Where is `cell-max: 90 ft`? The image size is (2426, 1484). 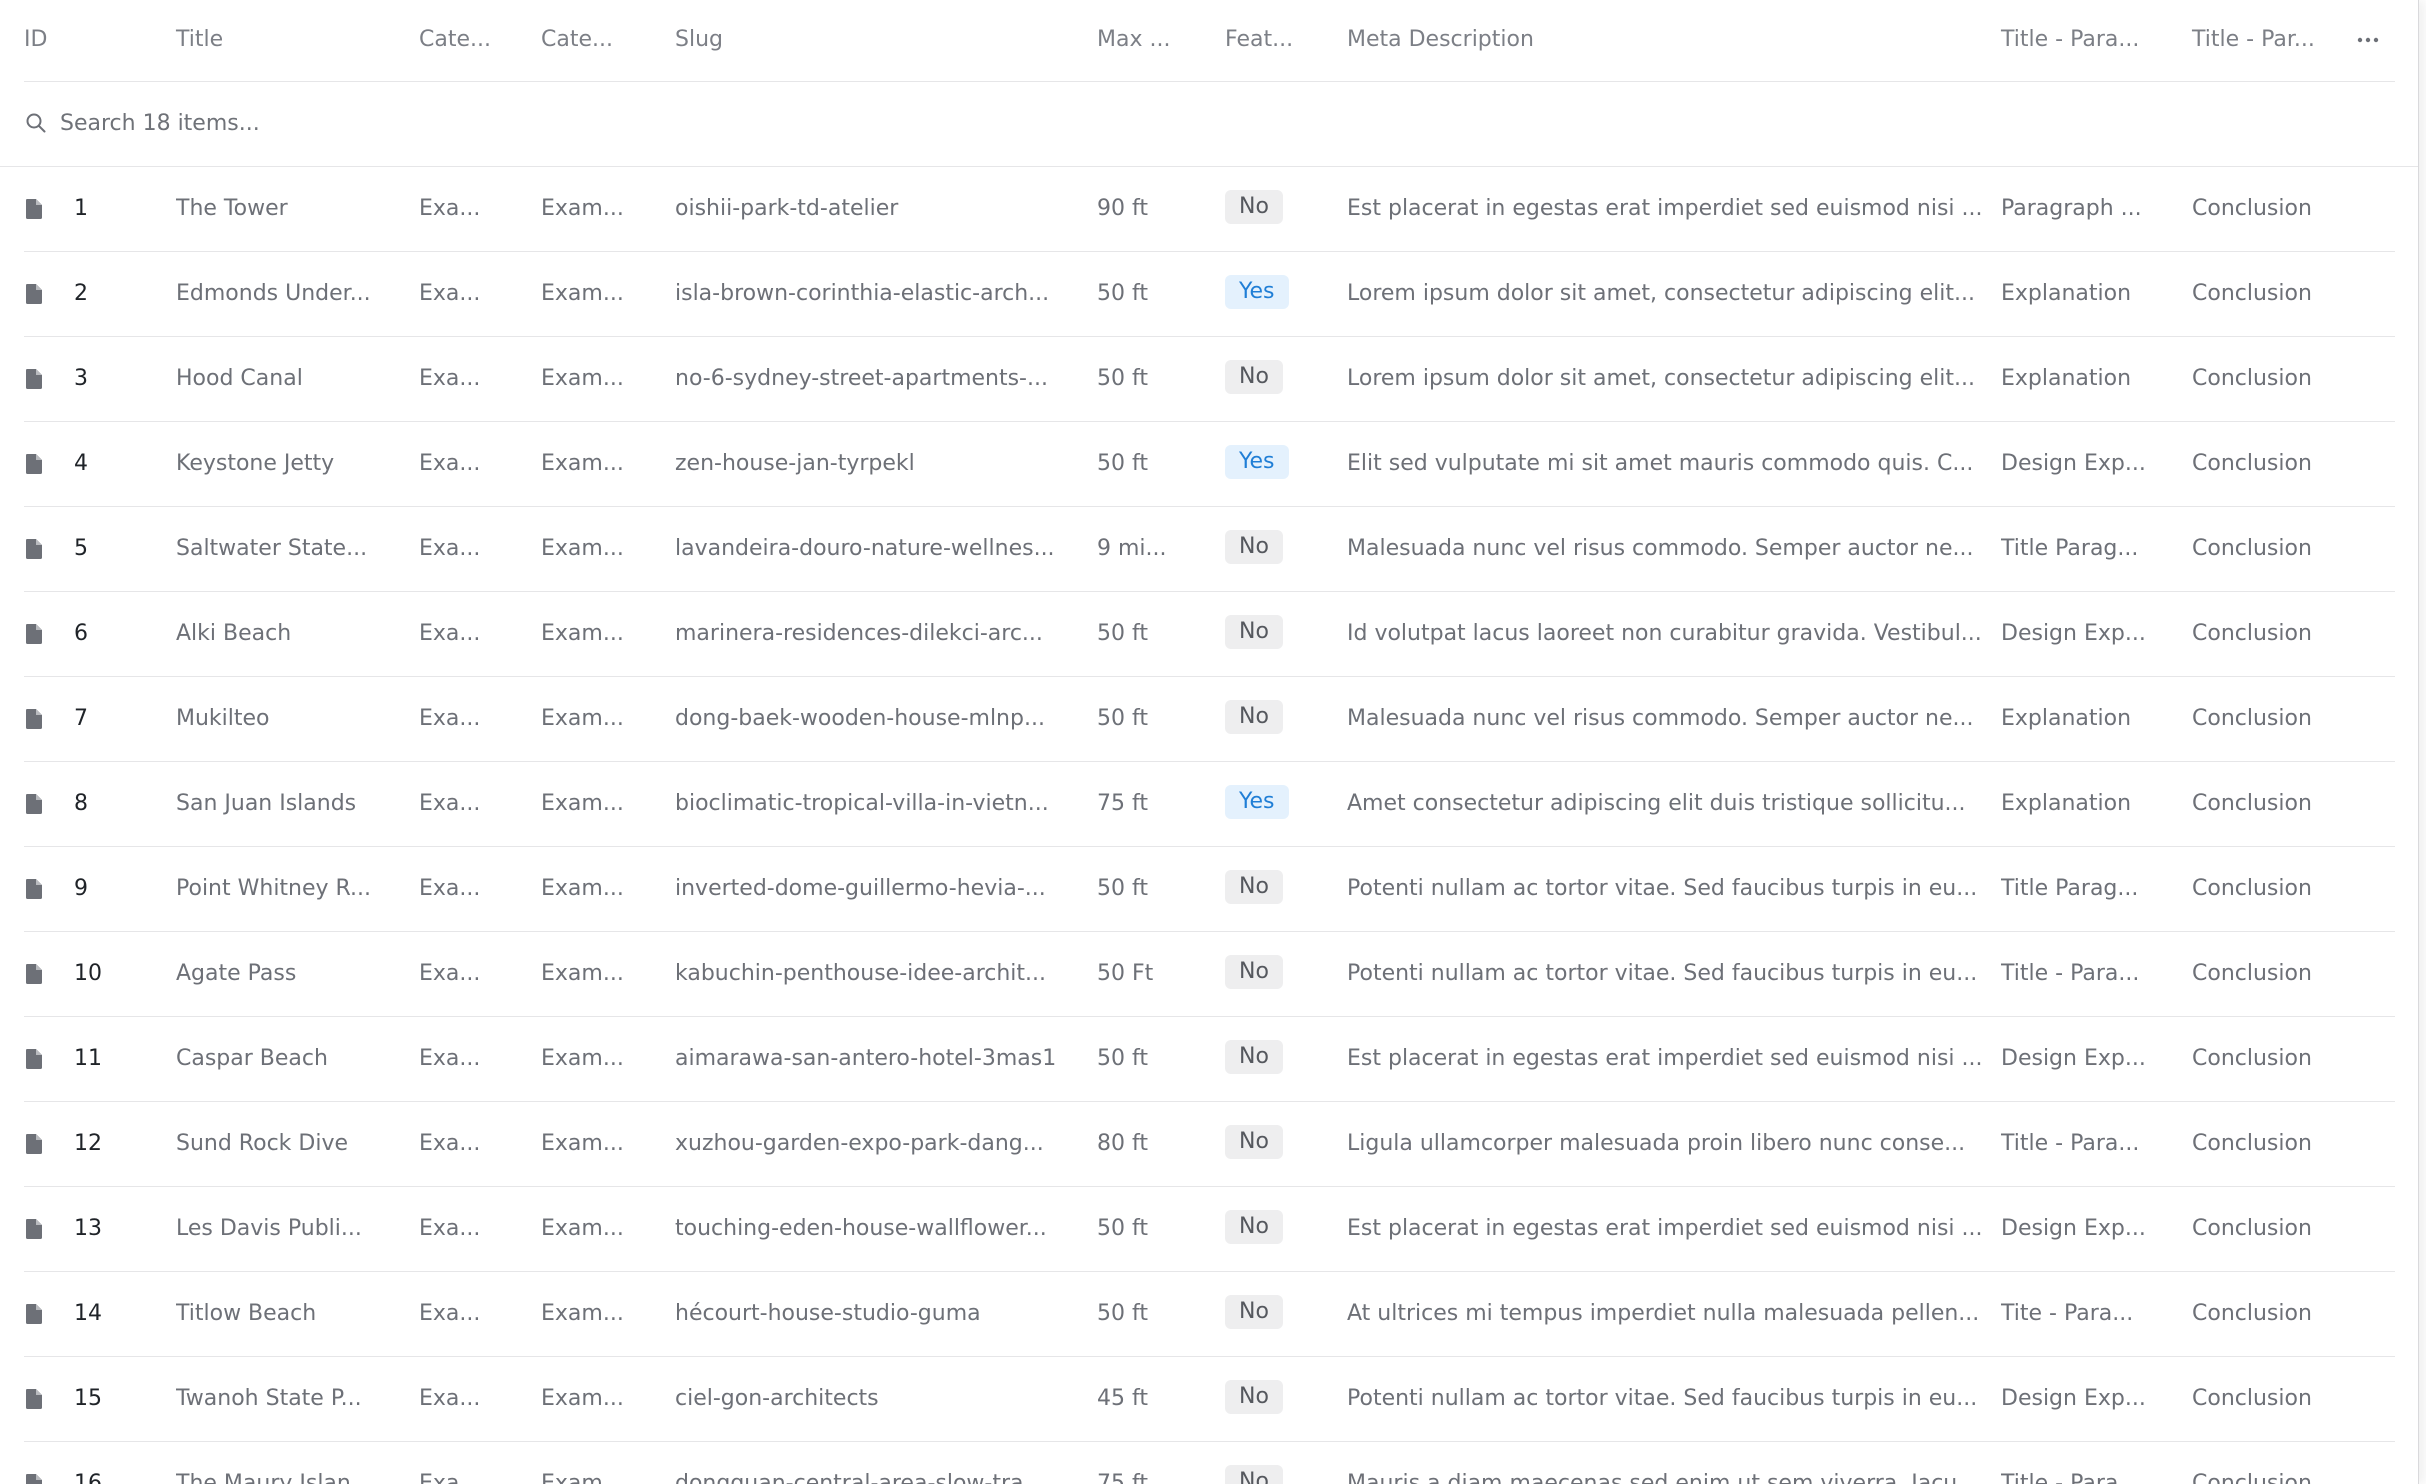
cell-max: 90 ft is located at coordinates (1122, 208).